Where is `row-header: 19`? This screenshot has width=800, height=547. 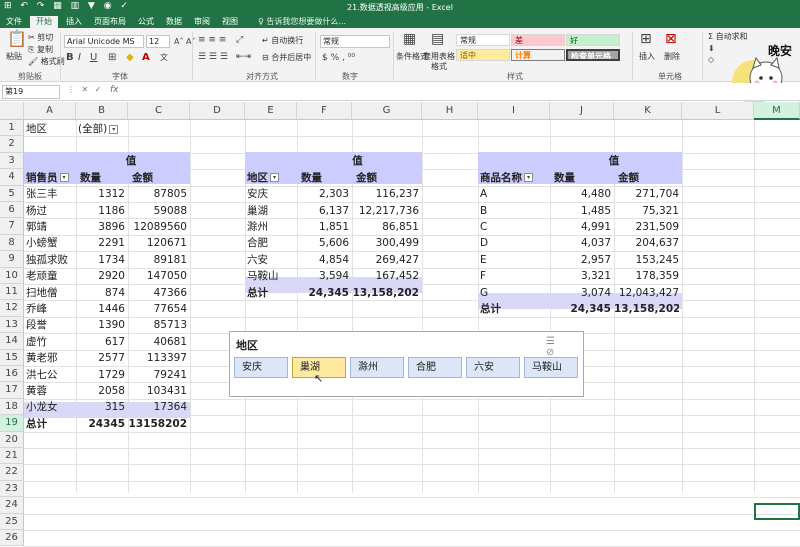
row-header: 19 is located at coordinates (12, 423).